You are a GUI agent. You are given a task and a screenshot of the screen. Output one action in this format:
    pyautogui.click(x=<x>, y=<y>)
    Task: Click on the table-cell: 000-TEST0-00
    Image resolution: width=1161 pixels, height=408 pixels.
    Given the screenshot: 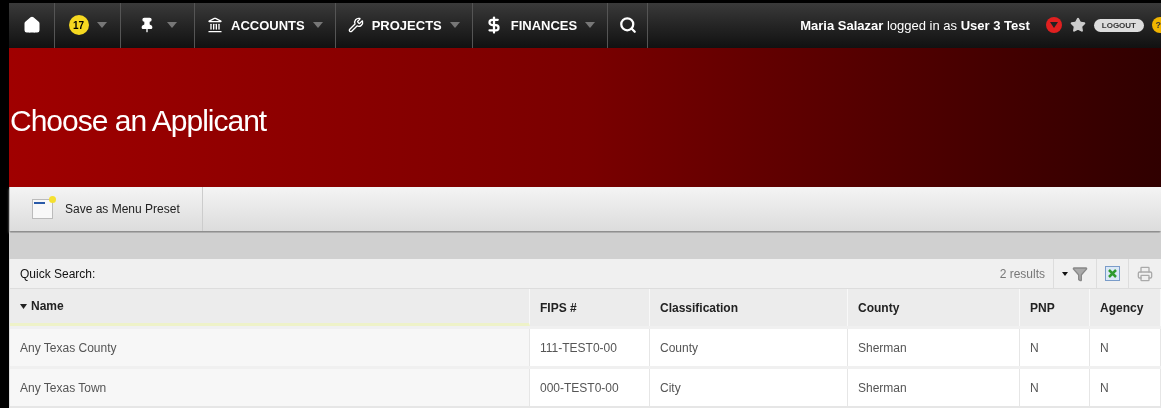 What is the action you would take?
    pyautogui.click(x=590, y=387)
    